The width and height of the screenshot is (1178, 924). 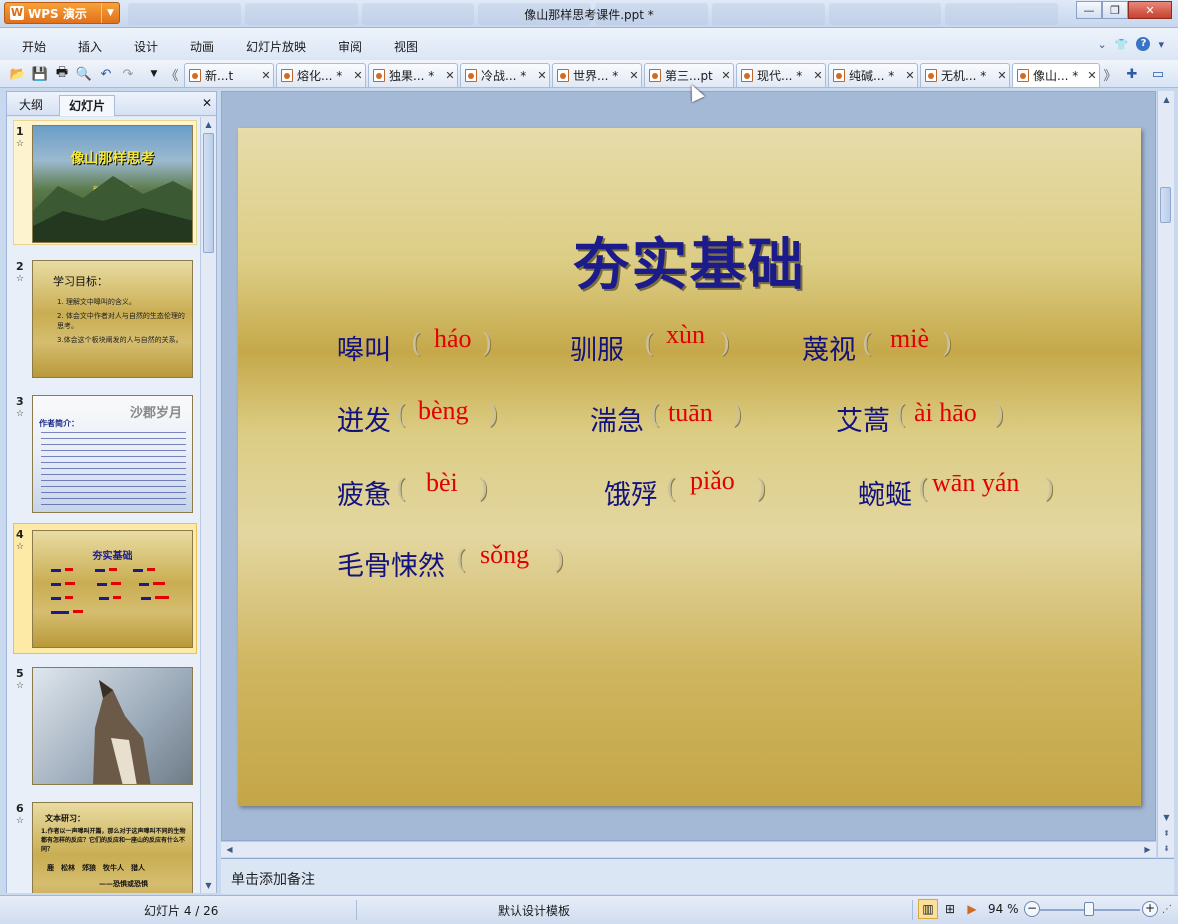 I want to click on vocab-word: 饿殍, so click(x=631, y=492).